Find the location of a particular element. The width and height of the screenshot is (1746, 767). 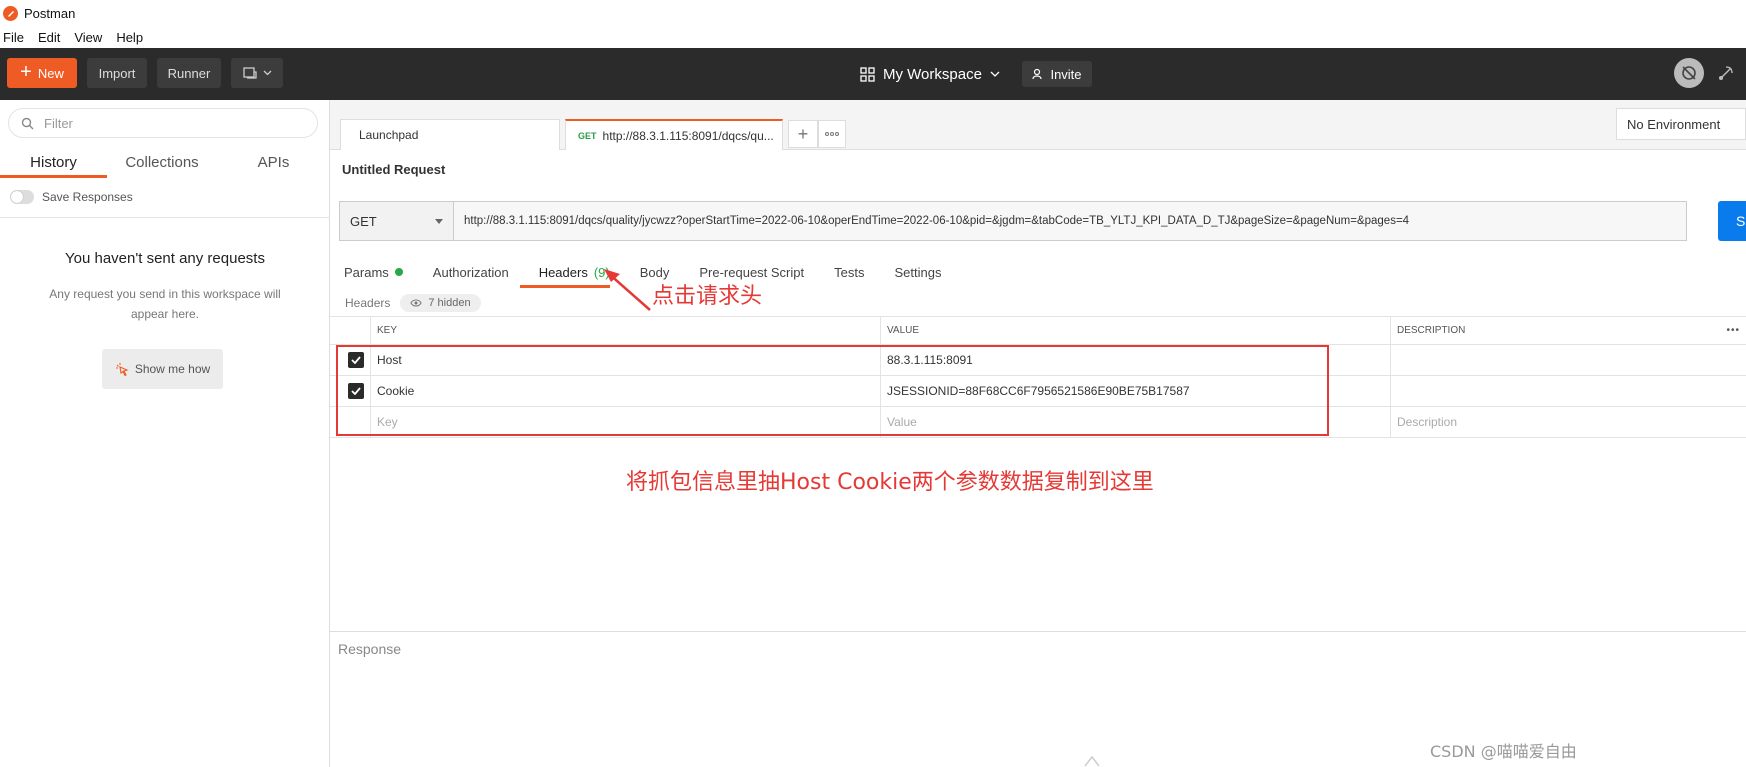

tab-history: History is located at coordinates (53, 163).